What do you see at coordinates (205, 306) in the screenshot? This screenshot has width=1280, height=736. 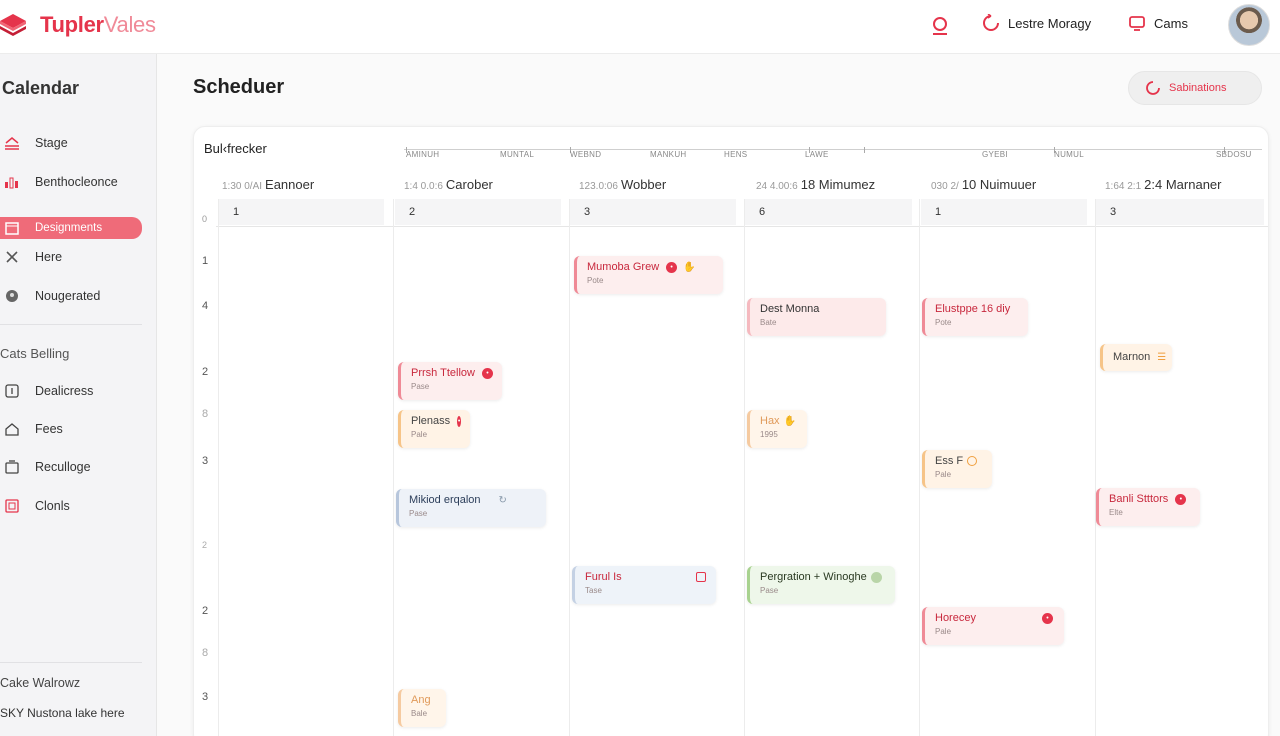 I see `time-label: 4` at bounding box center [205, 306].